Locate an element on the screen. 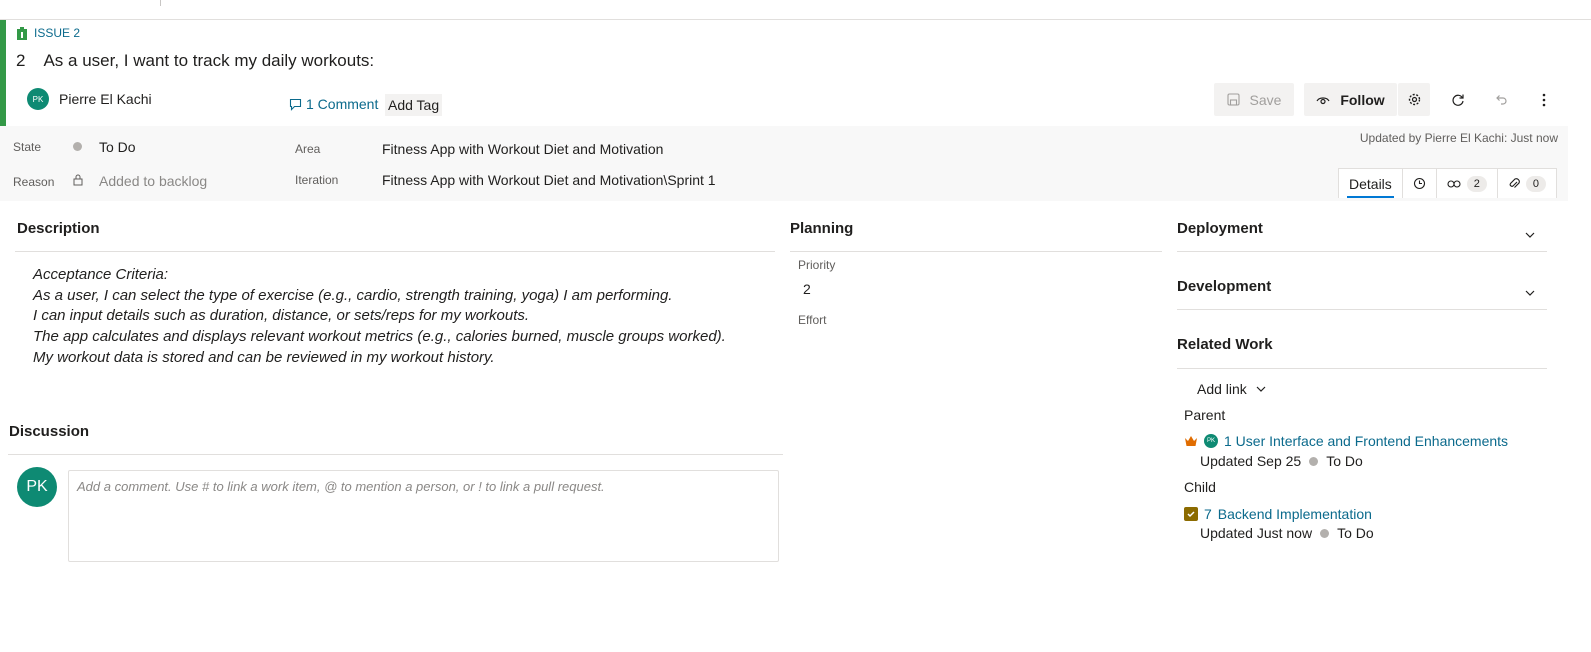  work-item-id: 2 is located at coordinates (21, 60).